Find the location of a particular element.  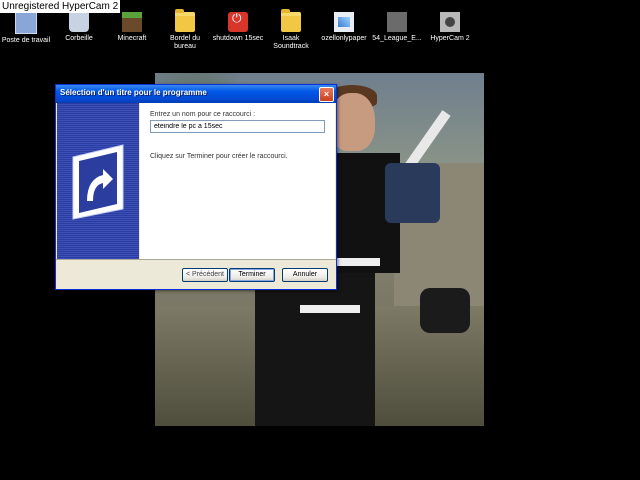

desktop-icon-label: bureau is located at coordinates (185, 46).